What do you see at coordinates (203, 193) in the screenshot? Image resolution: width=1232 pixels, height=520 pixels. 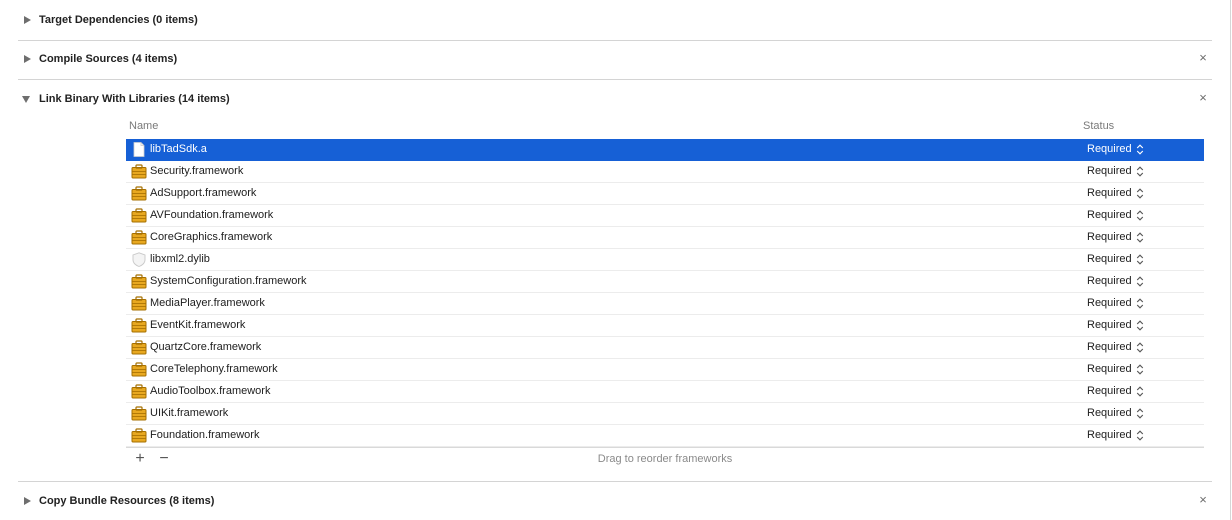 I see `library-name: AdSupport.framework` at bounding box center [203, 193].